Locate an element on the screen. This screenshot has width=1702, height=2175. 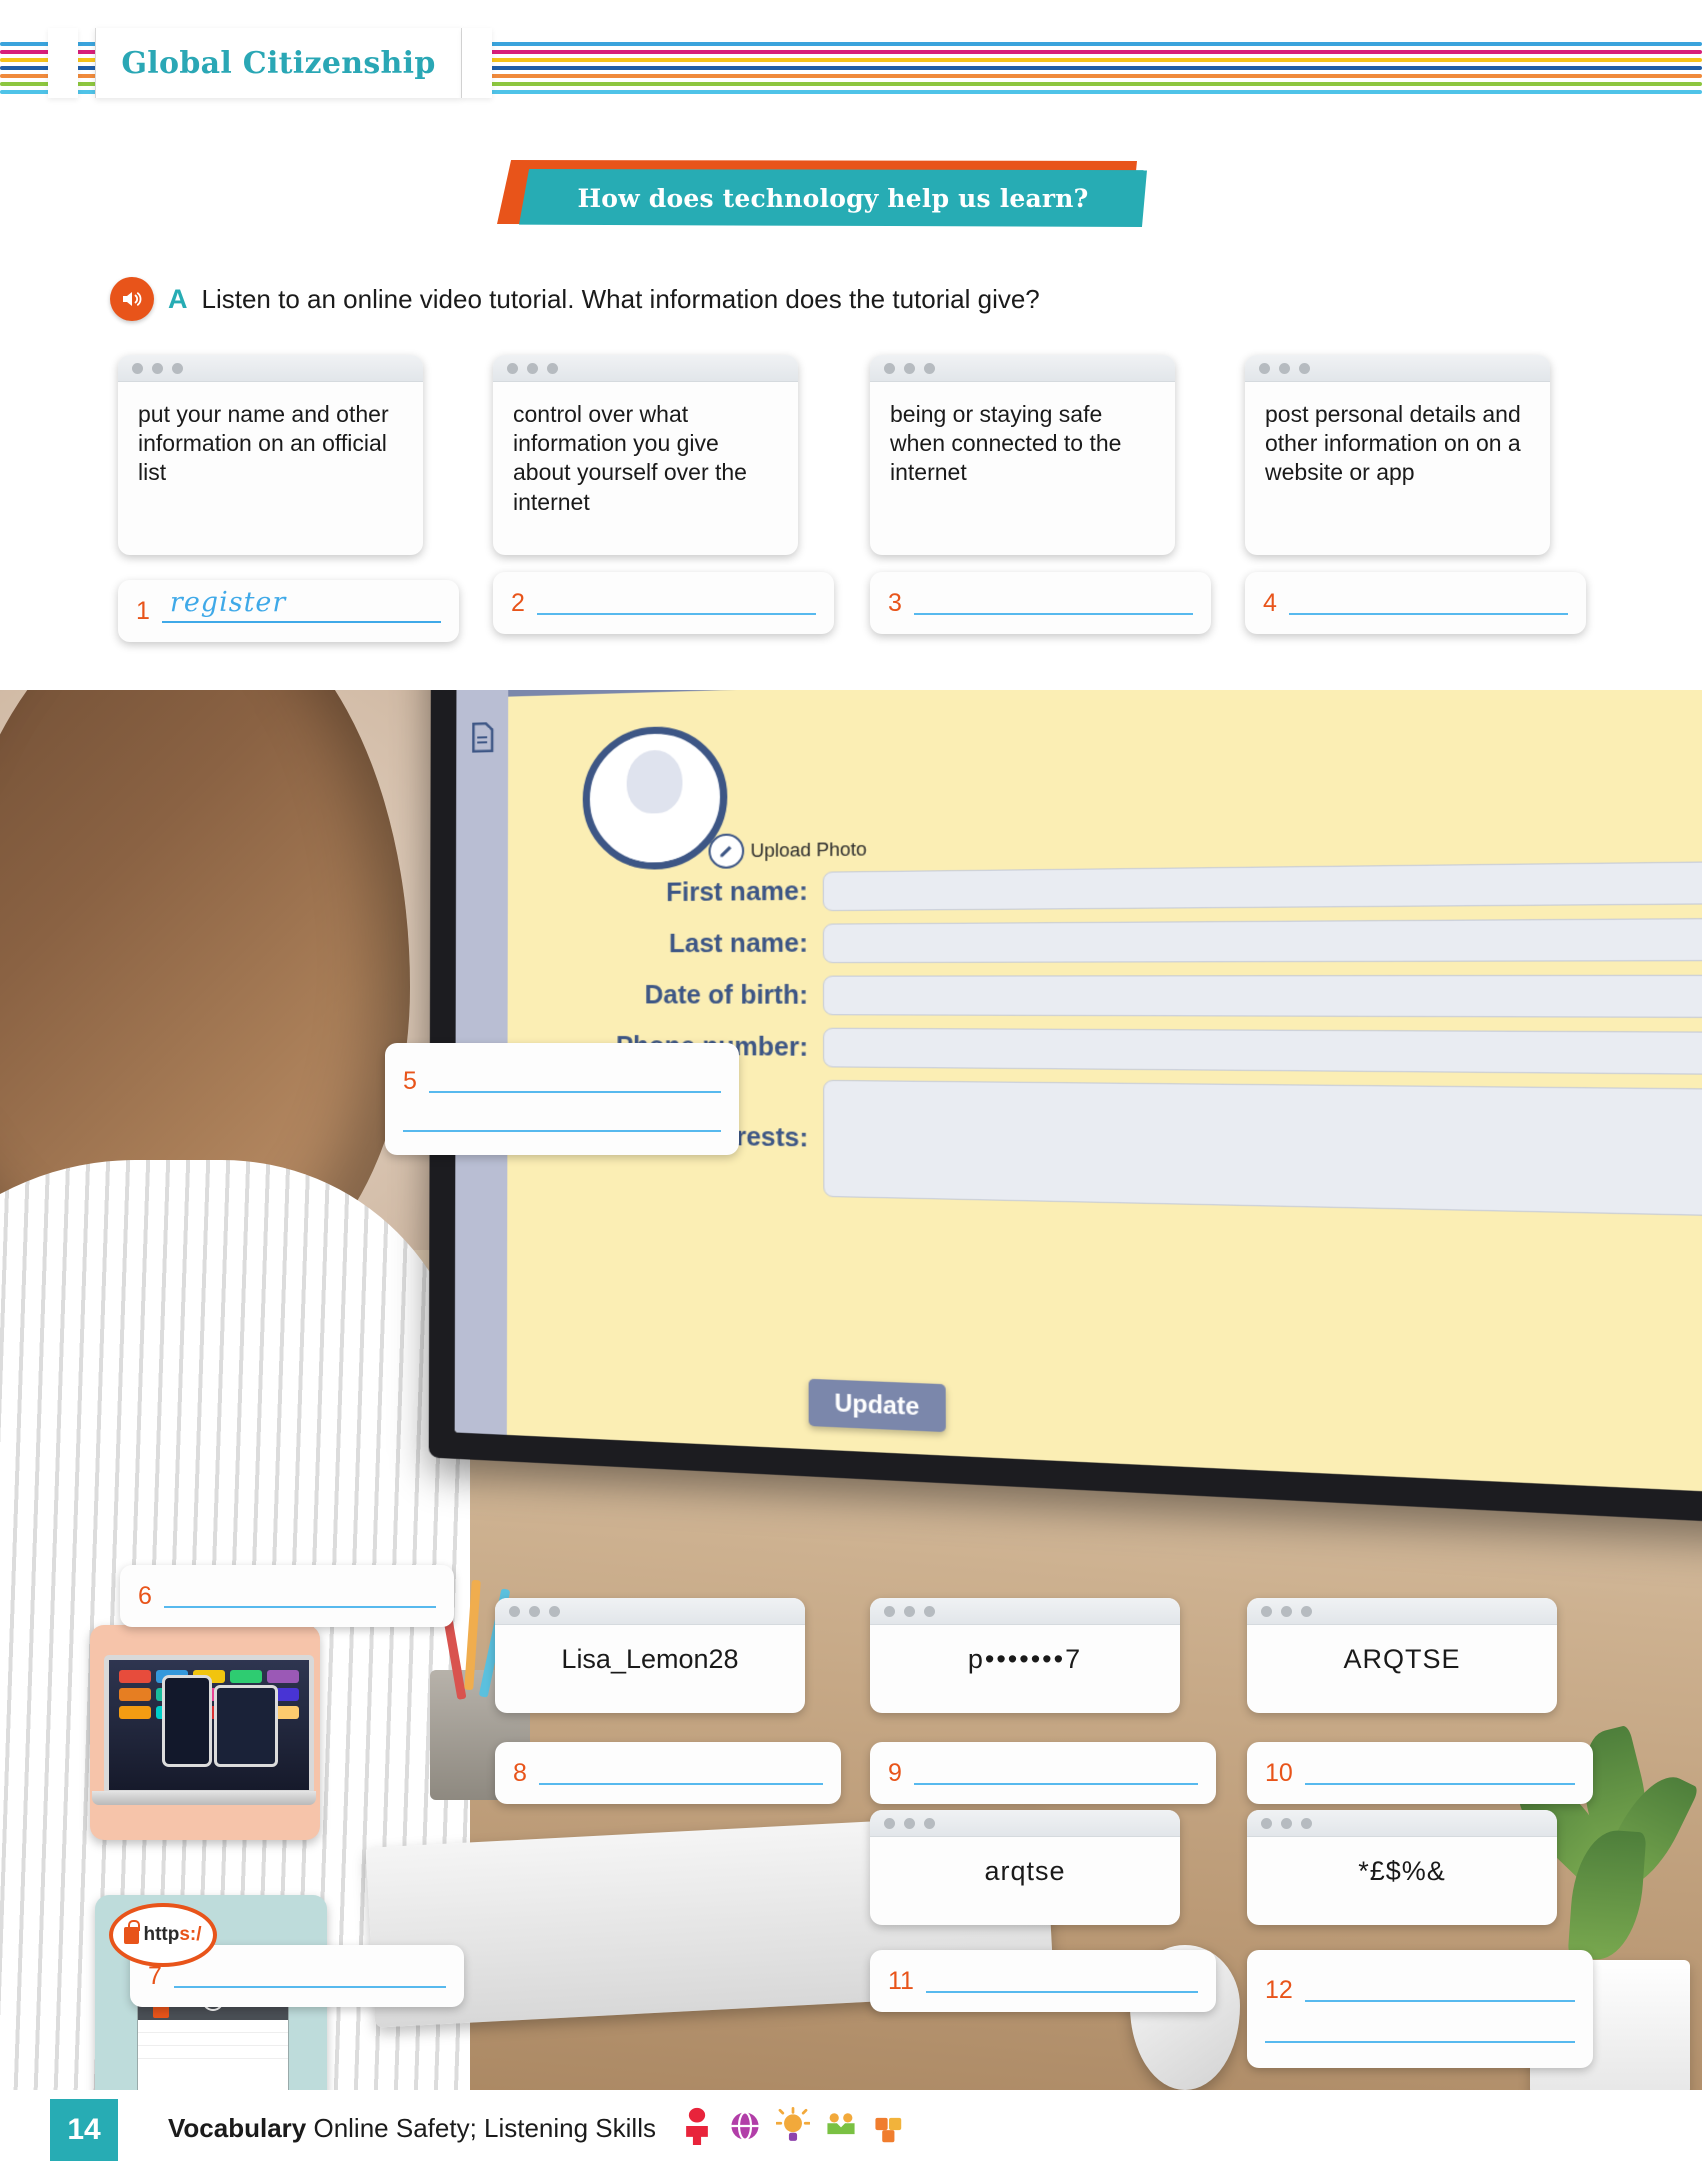
answer-bar: 2 is located at coordinates (663, 603).